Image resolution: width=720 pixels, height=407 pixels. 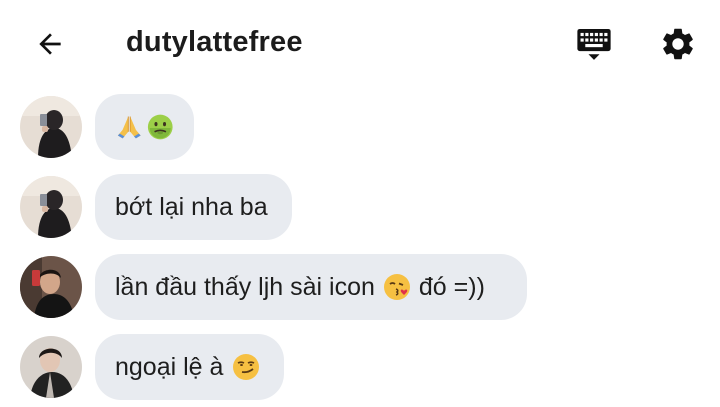 I want to click on message-text: bớt lại nha ba, so click(x=191, y=206).